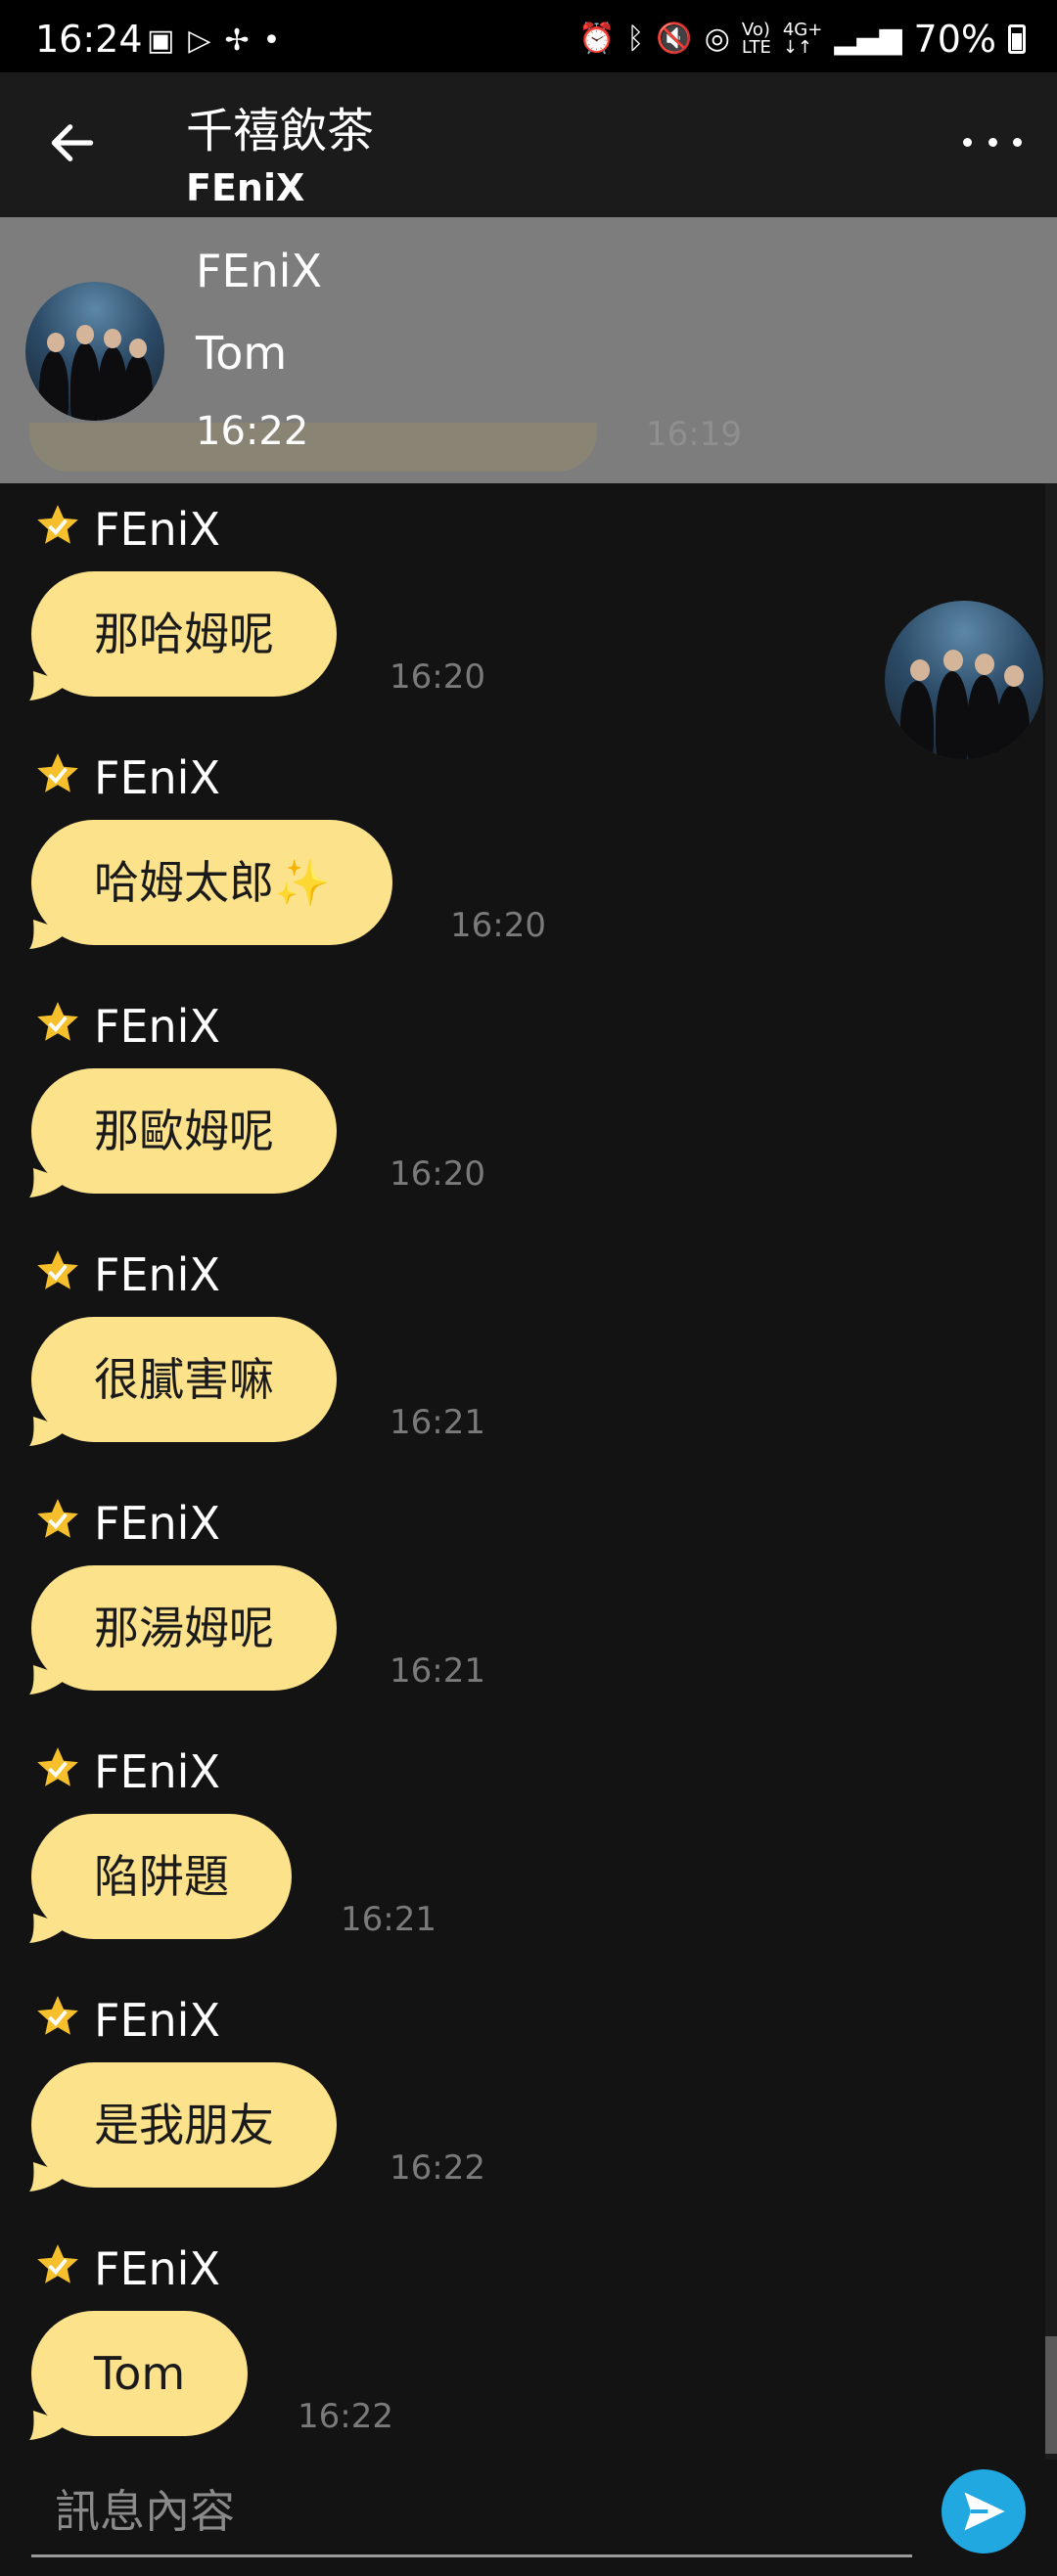  What do you see at coordinates (281, 131) in the screenshot?
I see `chat-title: 千禧飲茶` at bounding box center [281, 131].